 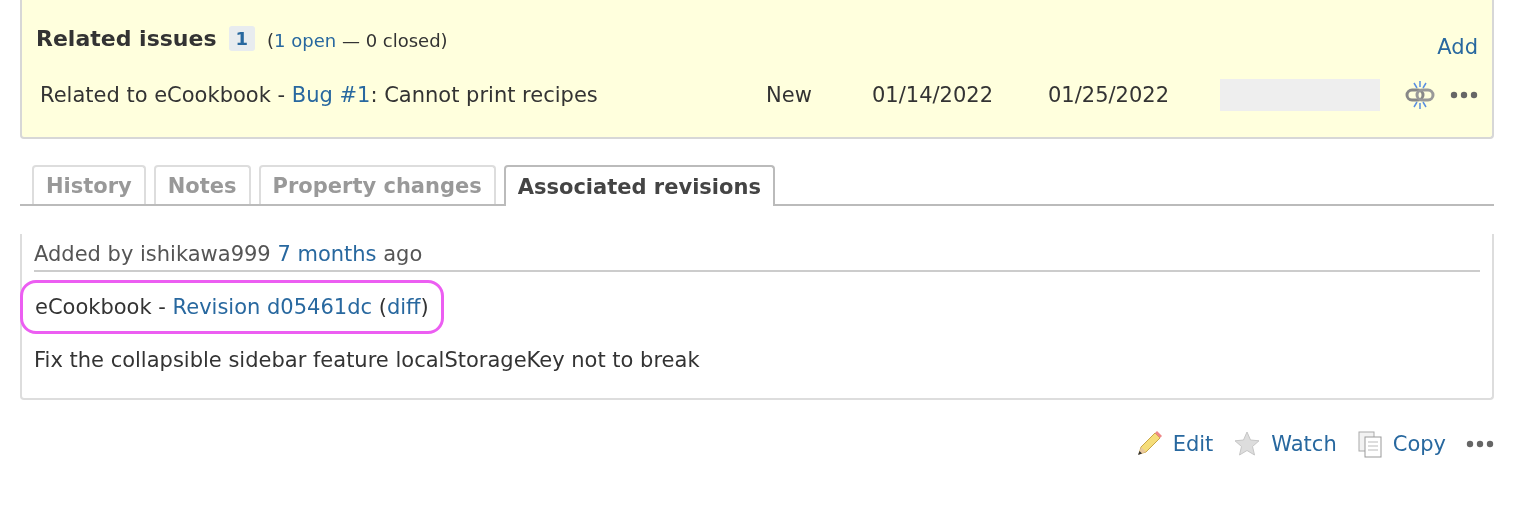 What do you see at coordinates (357, 40) in the screenshot?
I see `open-closed-summary: (1 open — 0 closed)` at bounding box center [357, 40].